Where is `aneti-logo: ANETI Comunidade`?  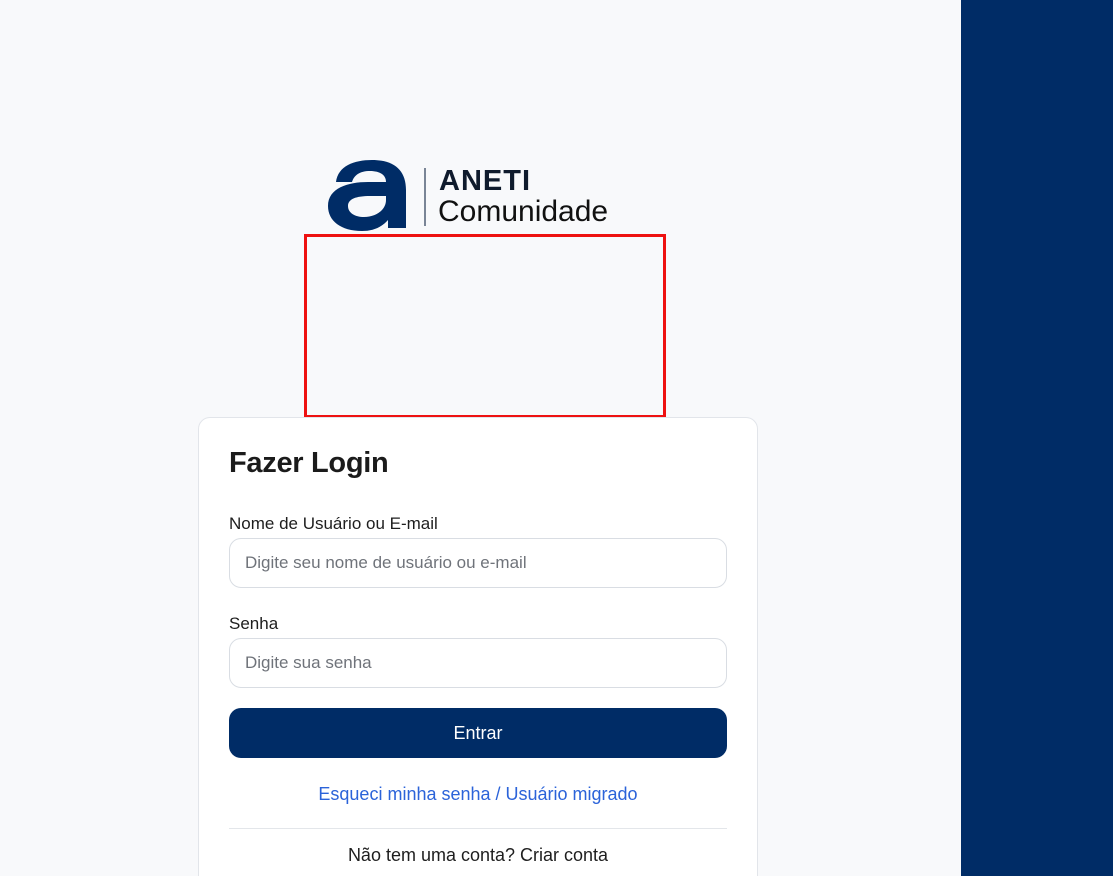
aneti-logo: ANETI Comunidade is located at coordinates (482, 195).